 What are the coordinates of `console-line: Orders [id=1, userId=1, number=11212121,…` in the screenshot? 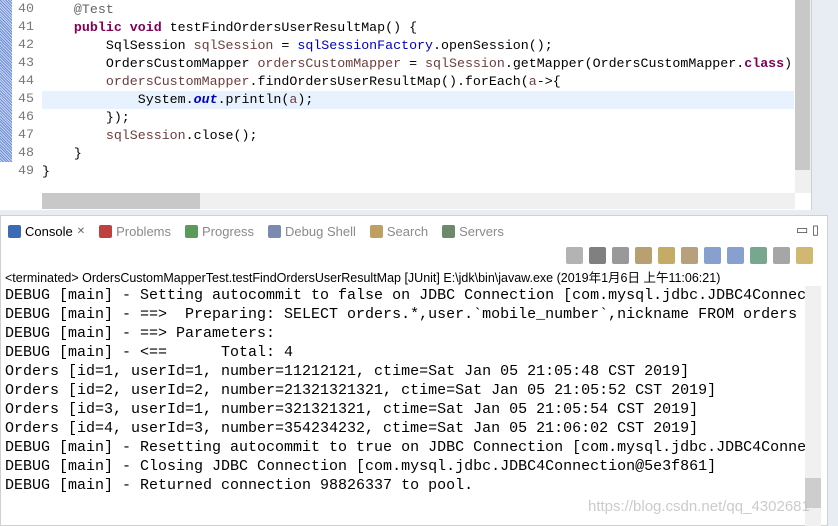 It's located at (347, 371).